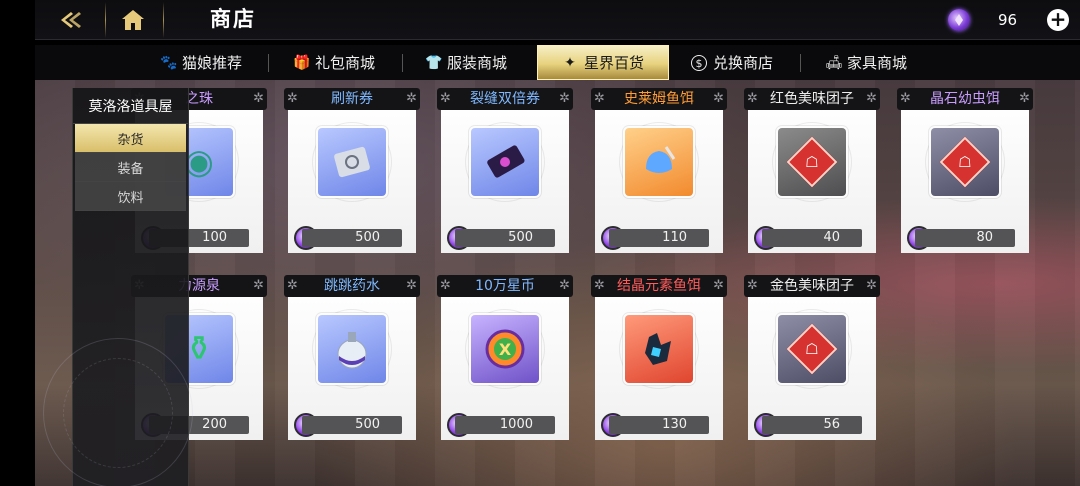 This screenshot has width=1080, height=486. Describe the element at coordinates (118, 287) in the screenshot. I see `category-side-panel: 莫洛洛道具屋 杂货 装备 饮料` at that location.